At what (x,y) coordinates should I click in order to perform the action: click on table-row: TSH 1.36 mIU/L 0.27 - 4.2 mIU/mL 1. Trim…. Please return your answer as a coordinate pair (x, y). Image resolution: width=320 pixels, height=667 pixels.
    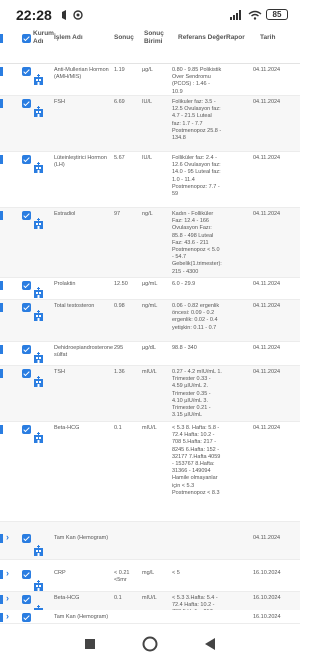
    Looking at the image, I should click on (150, 394).